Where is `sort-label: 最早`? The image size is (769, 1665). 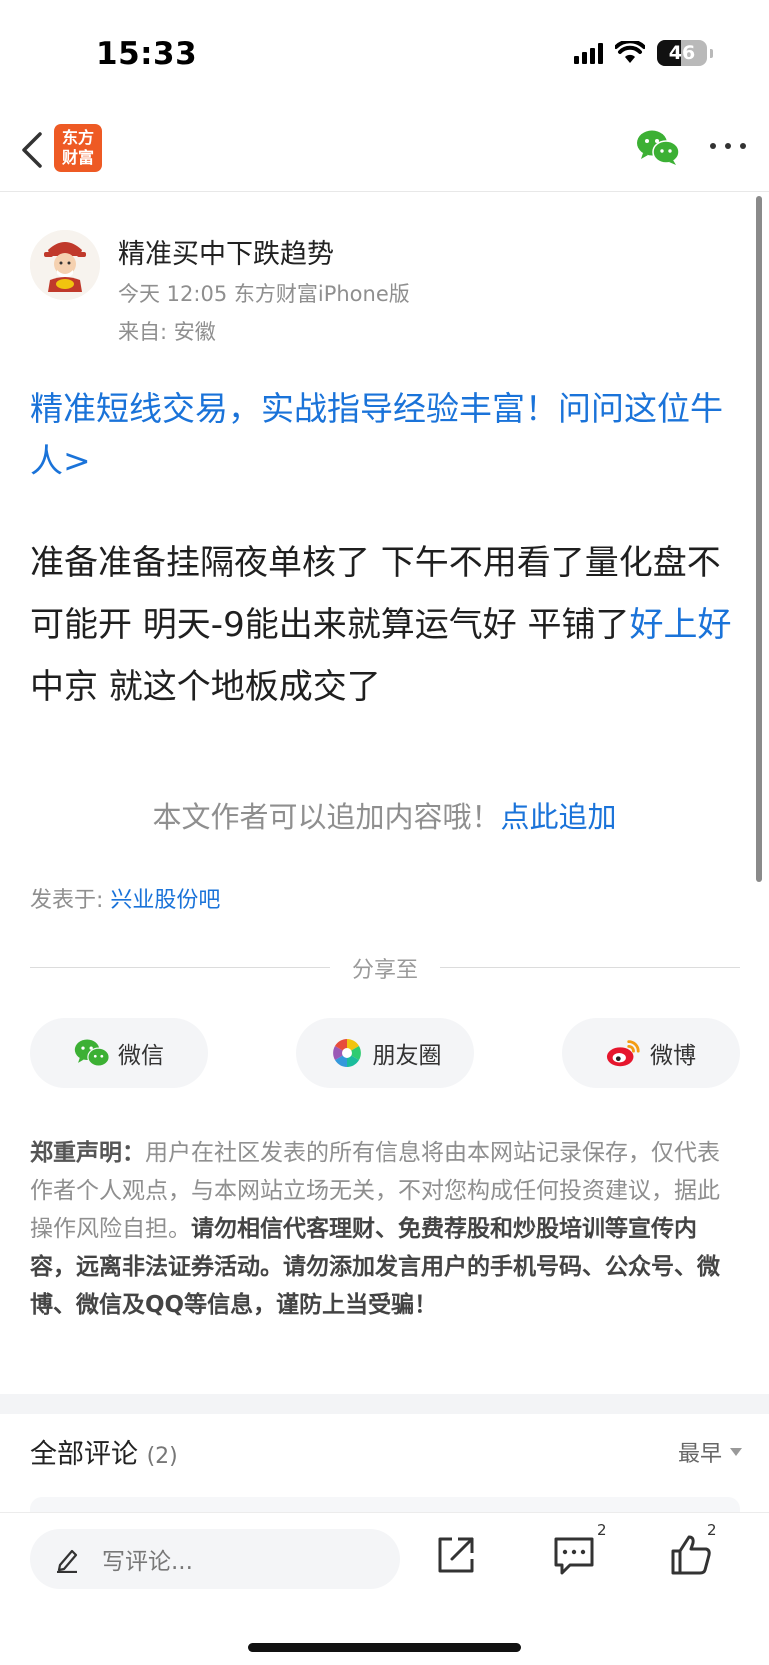
sort-label: 最早 is located at coordinates (699, 1454).